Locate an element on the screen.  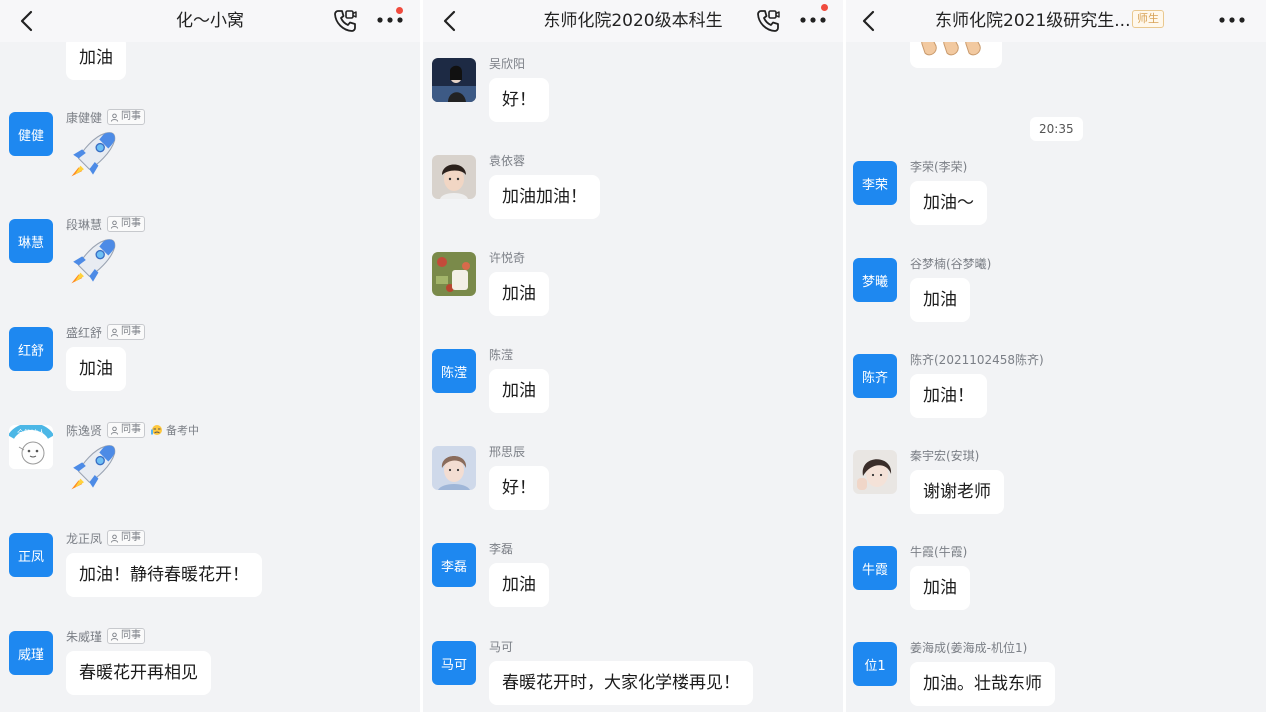
cartoon-sticker-icon: 全能达人 is located at coordinates (31, 447).